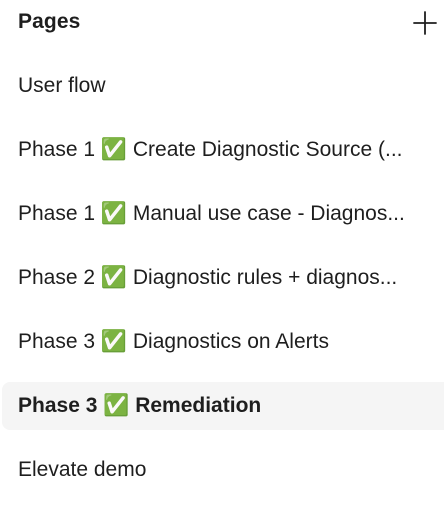 The height and width of the screenshot is (510, 444). I want to click on pages-panel-header: Pages, so click(222, 23).